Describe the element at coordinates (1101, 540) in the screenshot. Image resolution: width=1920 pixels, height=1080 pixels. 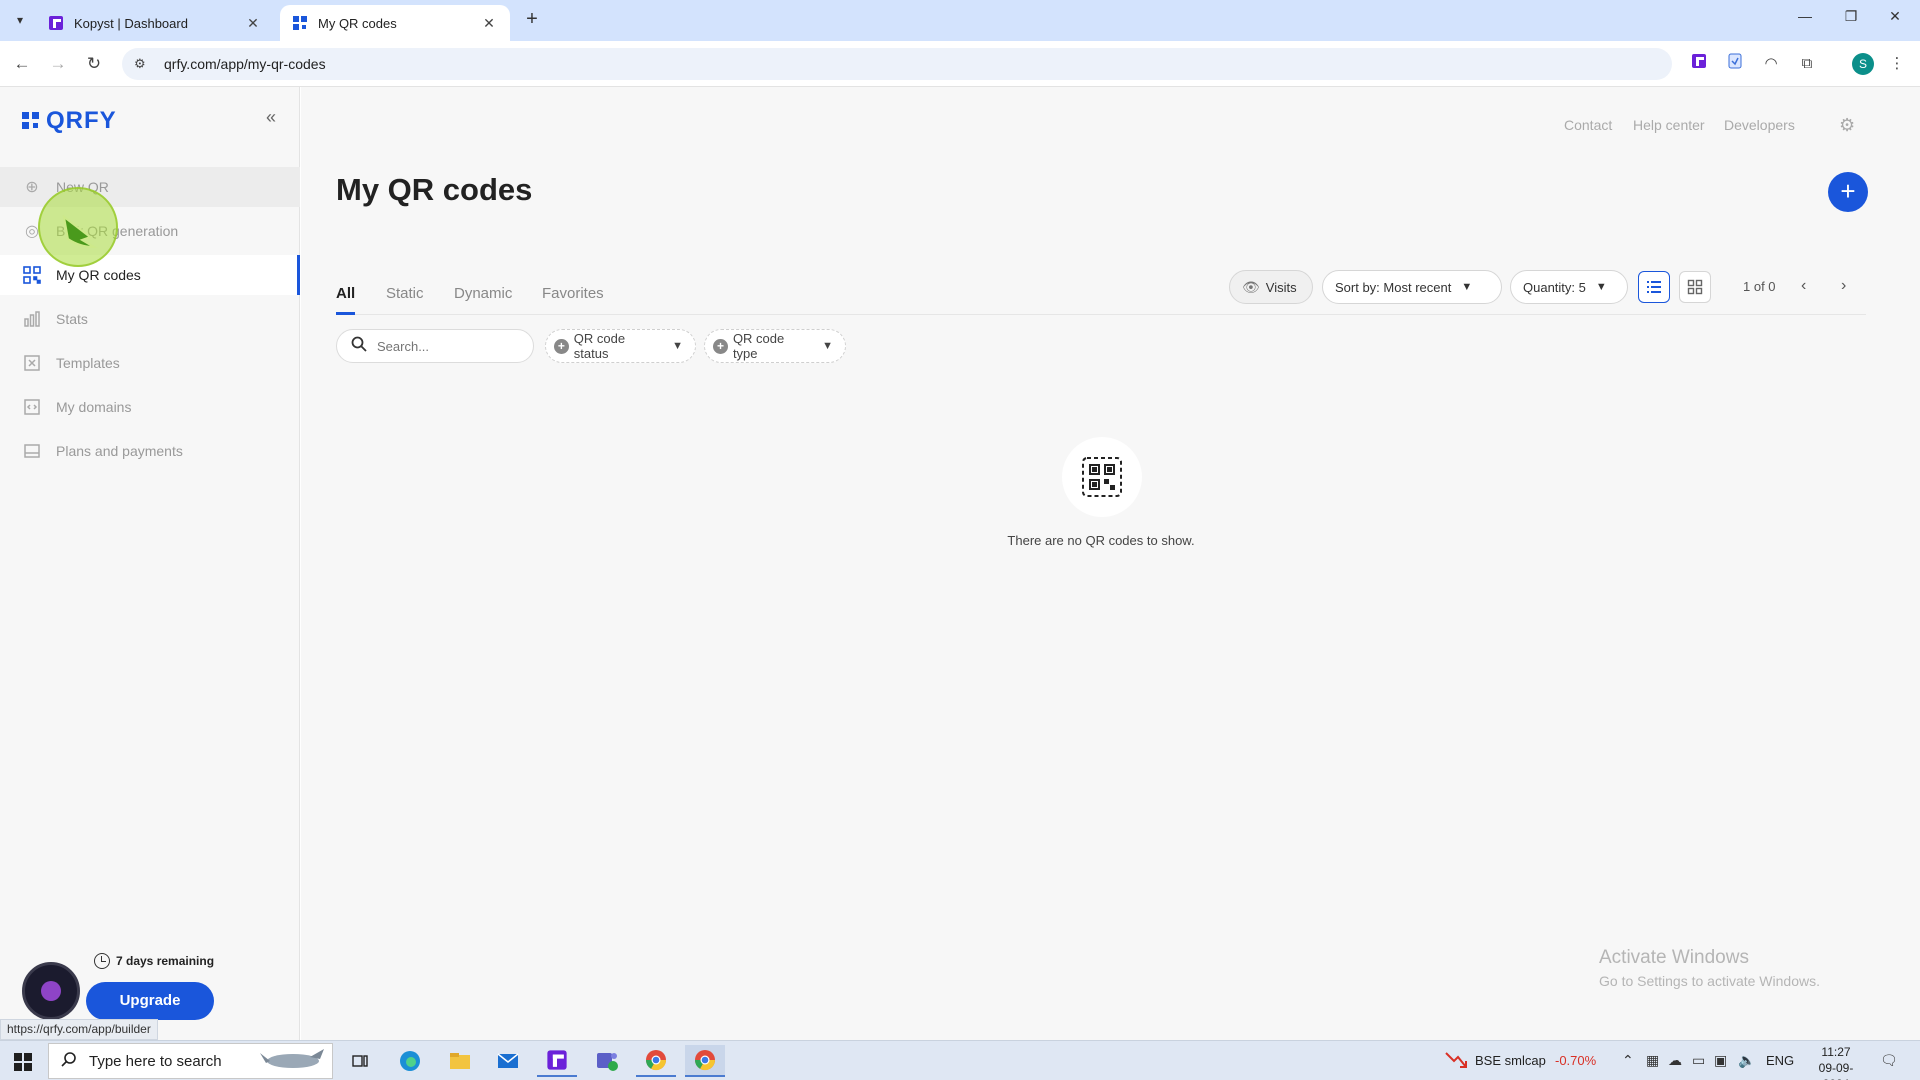
I see `empty-state-message: There are no QR codes to show.` at that location.